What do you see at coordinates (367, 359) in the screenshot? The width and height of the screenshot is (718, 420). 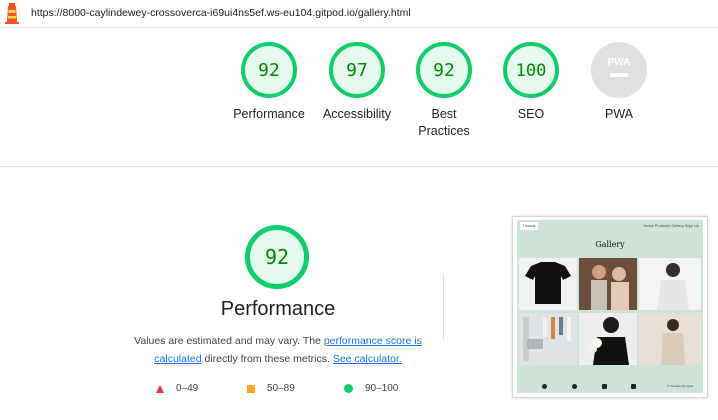 I see `see-calculator-link: See calculator.` at bounding box center [367, 359].